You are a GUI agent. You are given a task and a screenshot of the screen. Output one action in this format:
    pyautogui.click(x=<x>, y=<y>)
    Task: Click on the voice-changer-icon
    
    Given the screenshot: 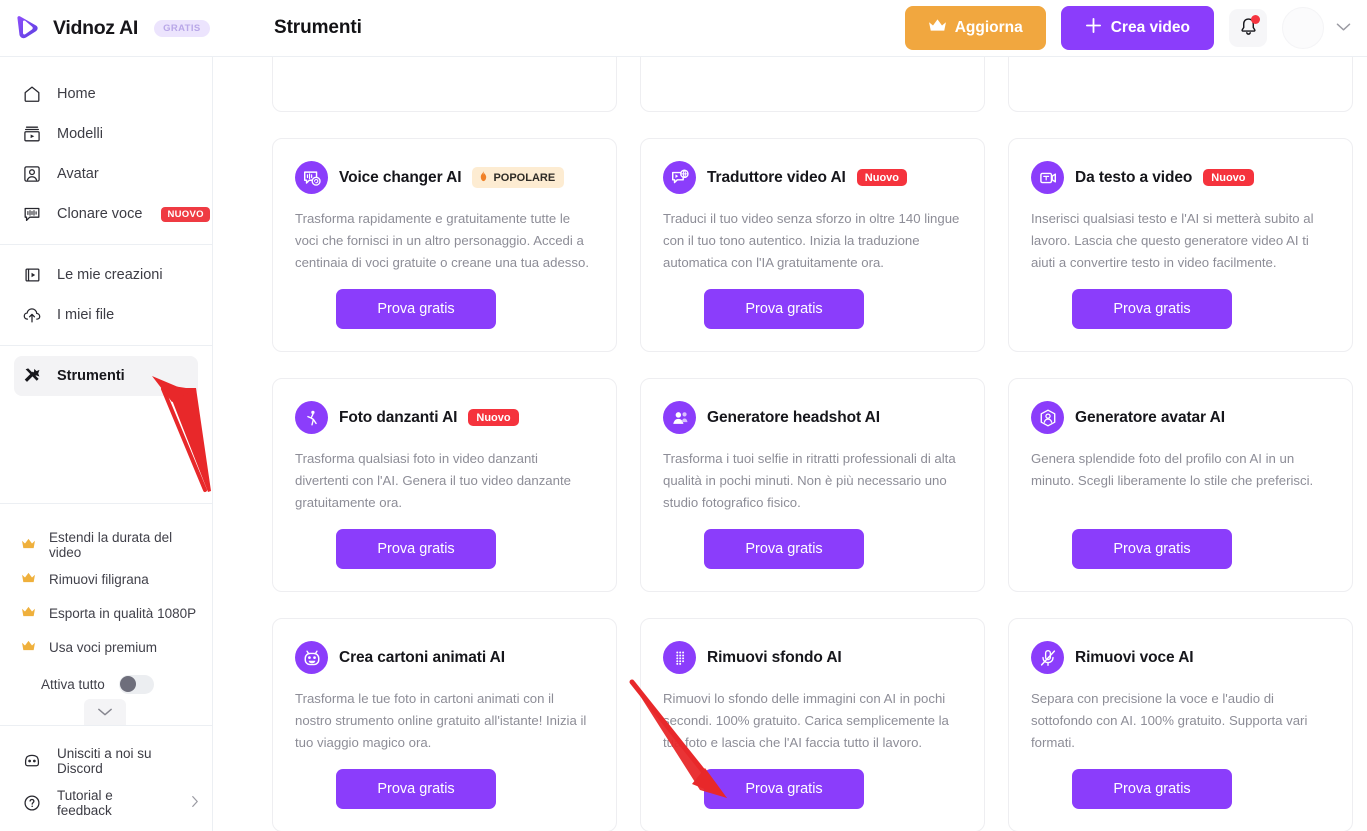 What is the action you would take?
    pyautogui.click(x=311, y=177)
    